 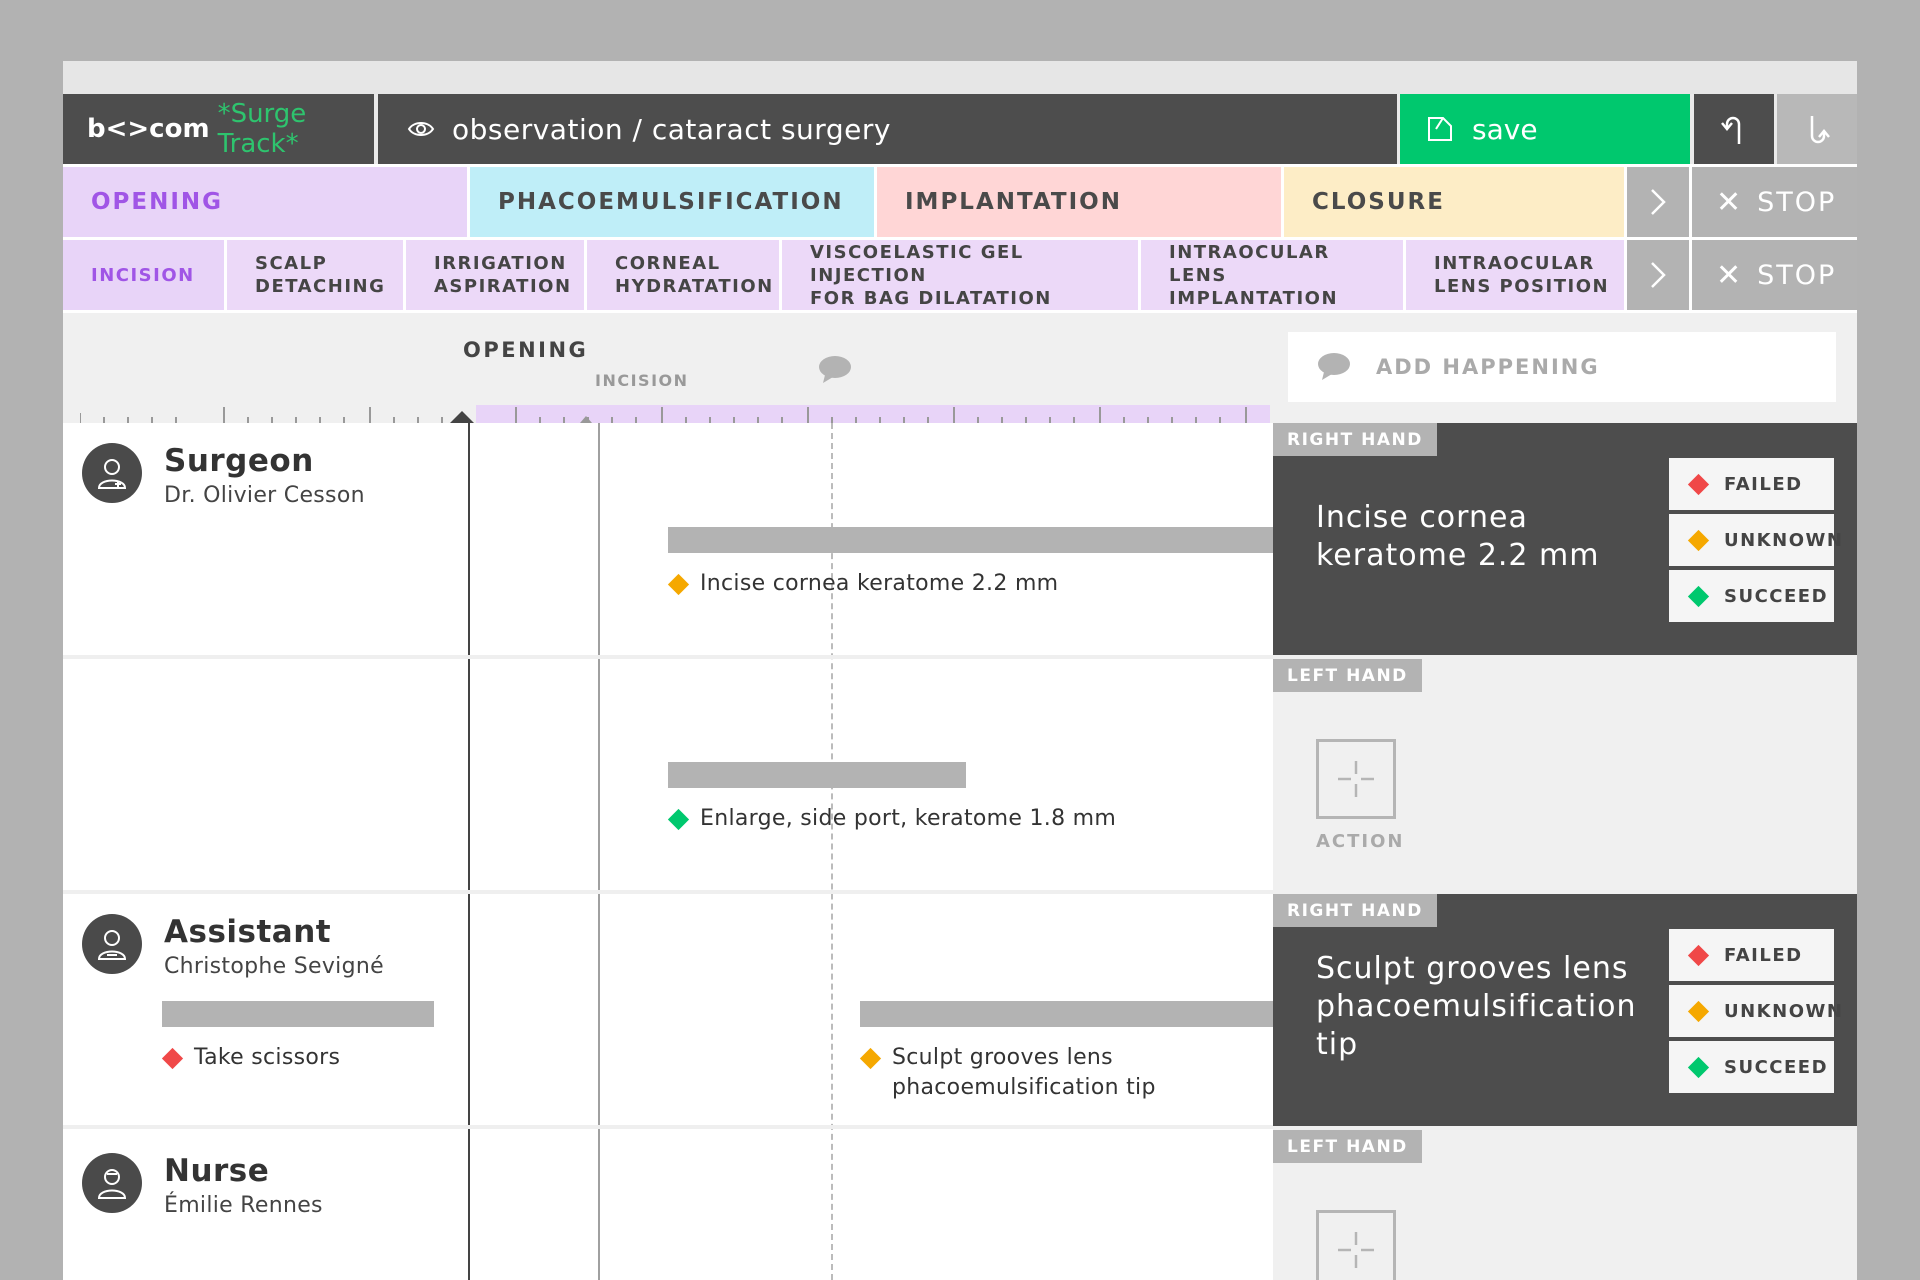 I want to click on role-person: Christophe Sevigné, so click(x=274, y=966).